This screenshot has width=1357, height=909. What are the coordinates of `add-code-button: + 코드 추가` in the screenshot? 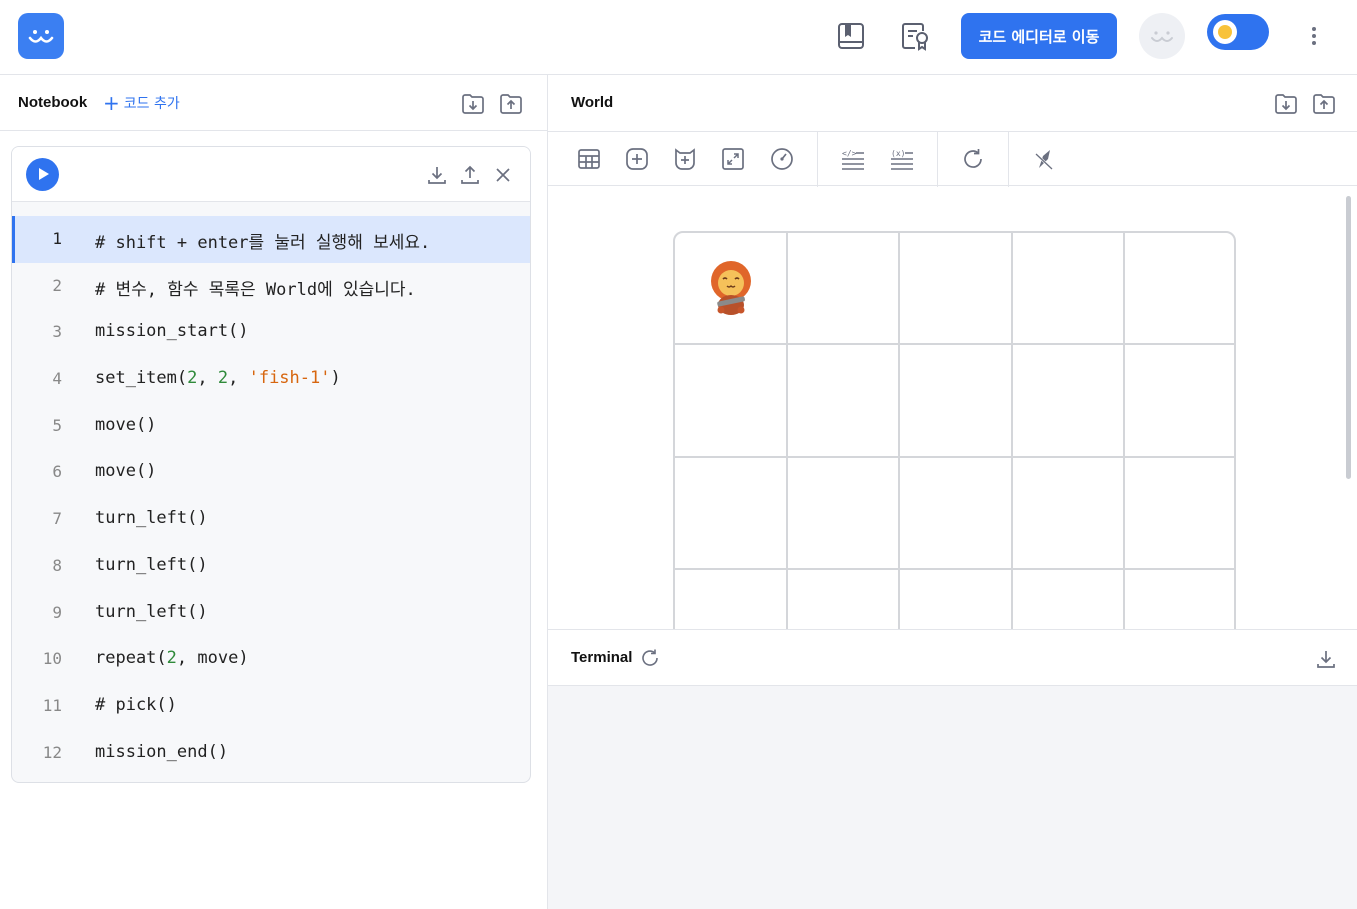 It's located at (141, 103).